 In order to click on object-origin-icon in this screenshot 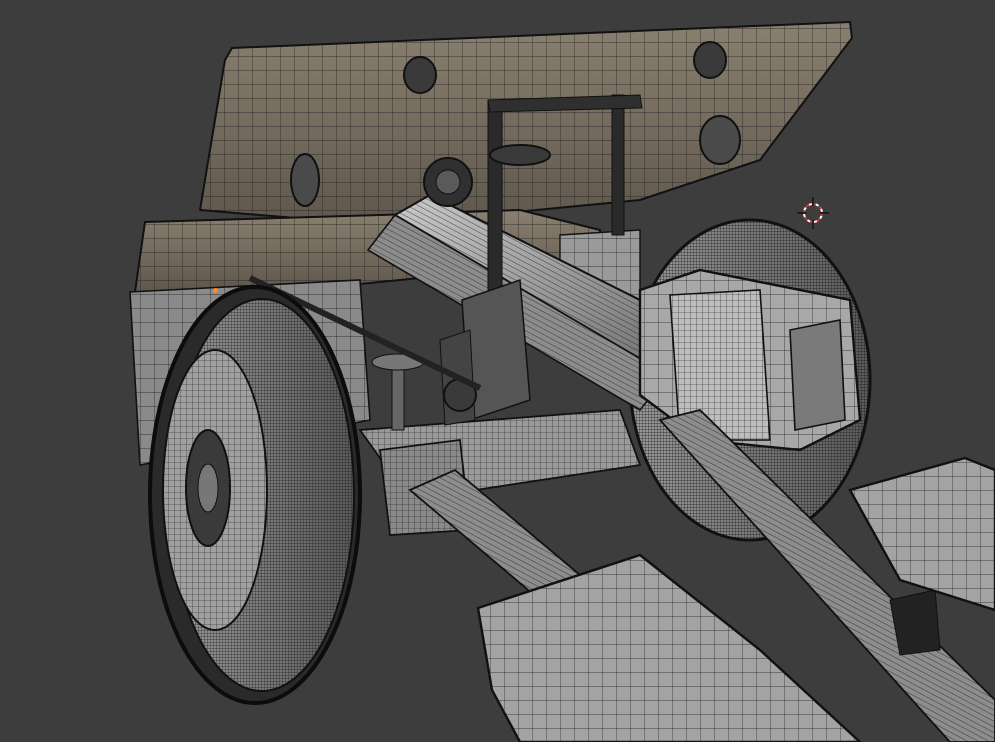, I will do `click(215, 290)`.